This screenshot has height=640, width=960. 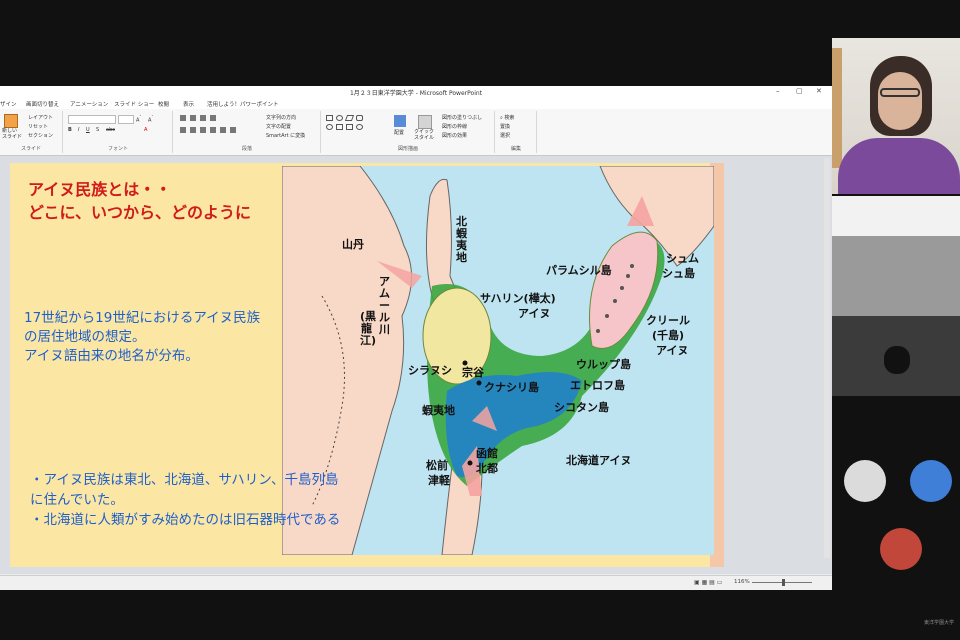 I want to click on title-bar: 1月２３日東洋学園大学 - Microsoft PowerPoint – ▢ ✕, so click(x=416, y=92).